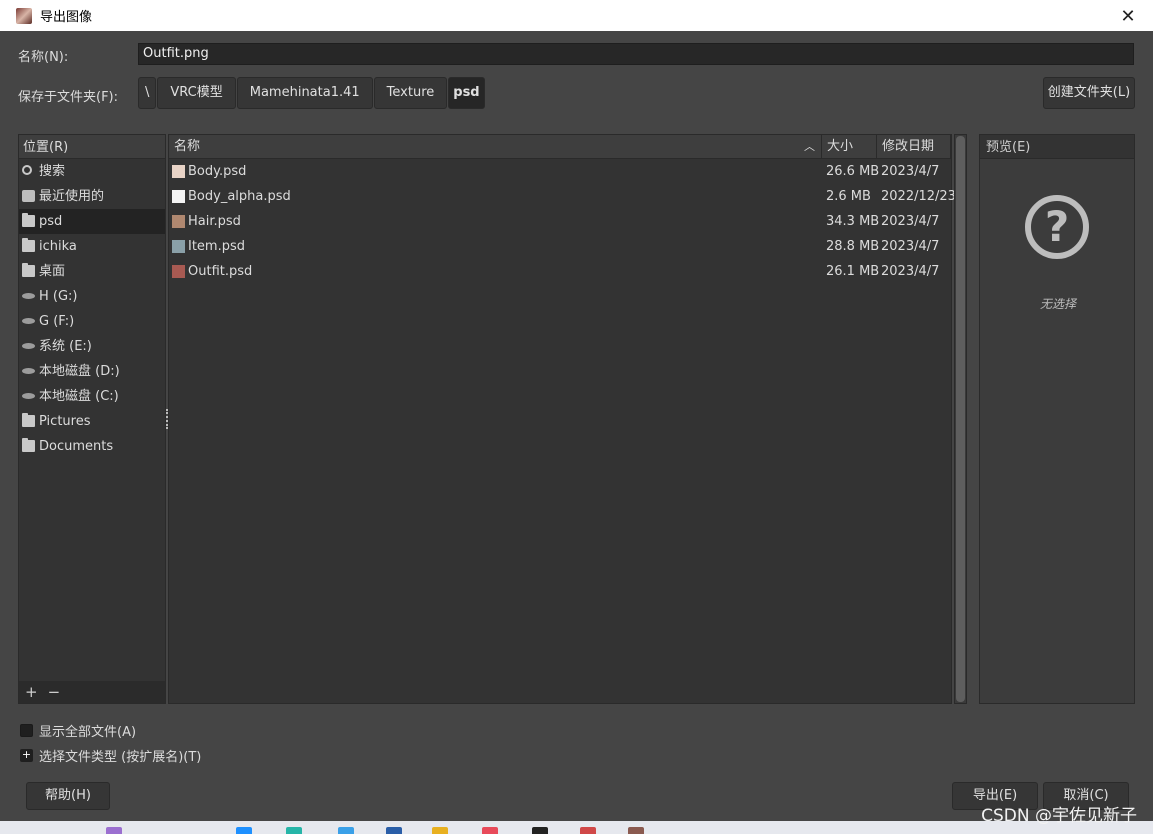 The width and height of the screenshot is (1153, 834). Describe the element at coordinates (58, 246) in the screenshot. I see `place-label: ichika` at that location.